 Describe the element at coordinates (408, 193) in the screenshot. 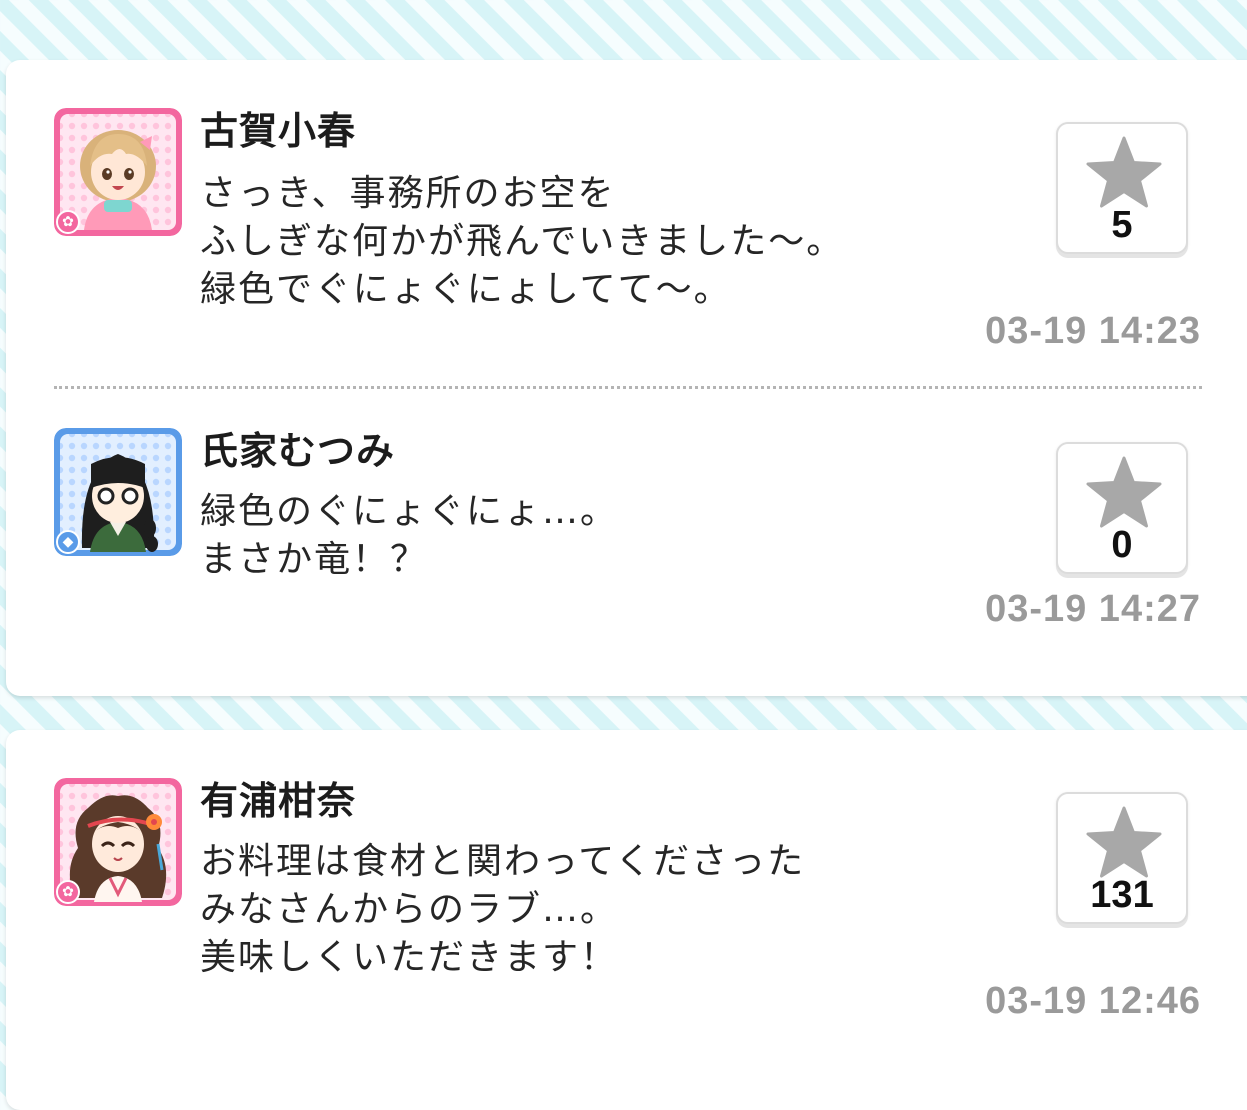

I see `message-line: さっき、事務所のお空を` at that location.